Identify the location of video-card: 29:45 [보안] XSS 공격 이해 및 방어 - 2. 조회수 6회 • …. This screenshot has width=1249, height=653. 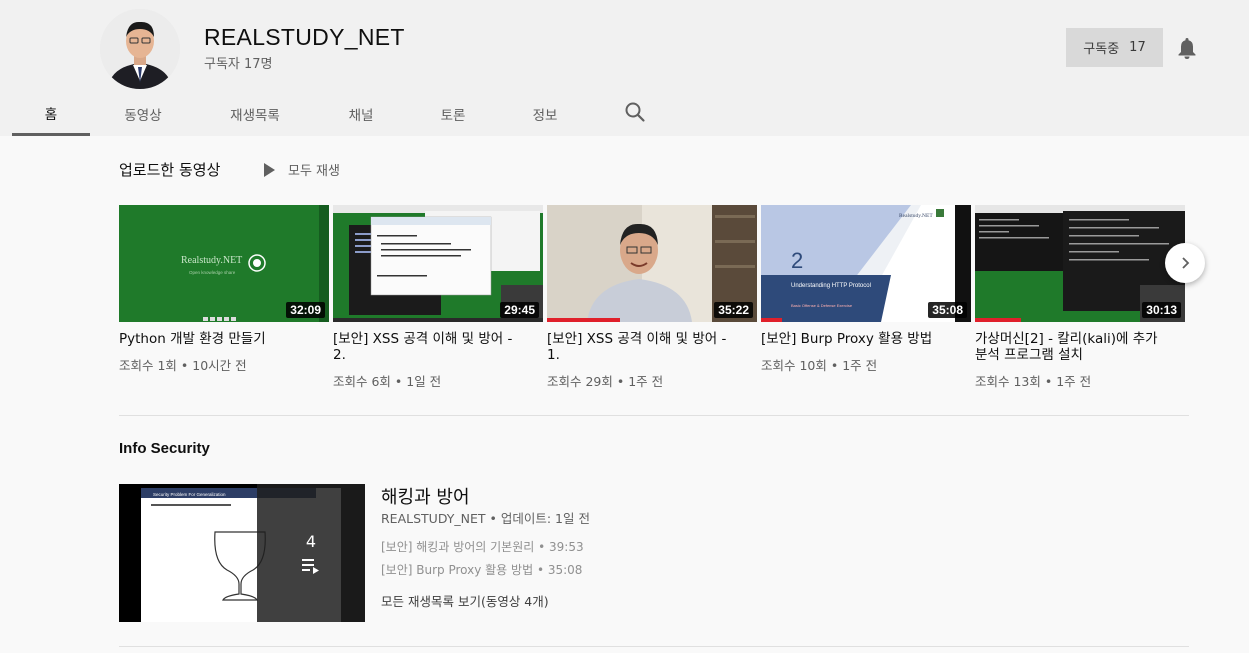
(438, 297).